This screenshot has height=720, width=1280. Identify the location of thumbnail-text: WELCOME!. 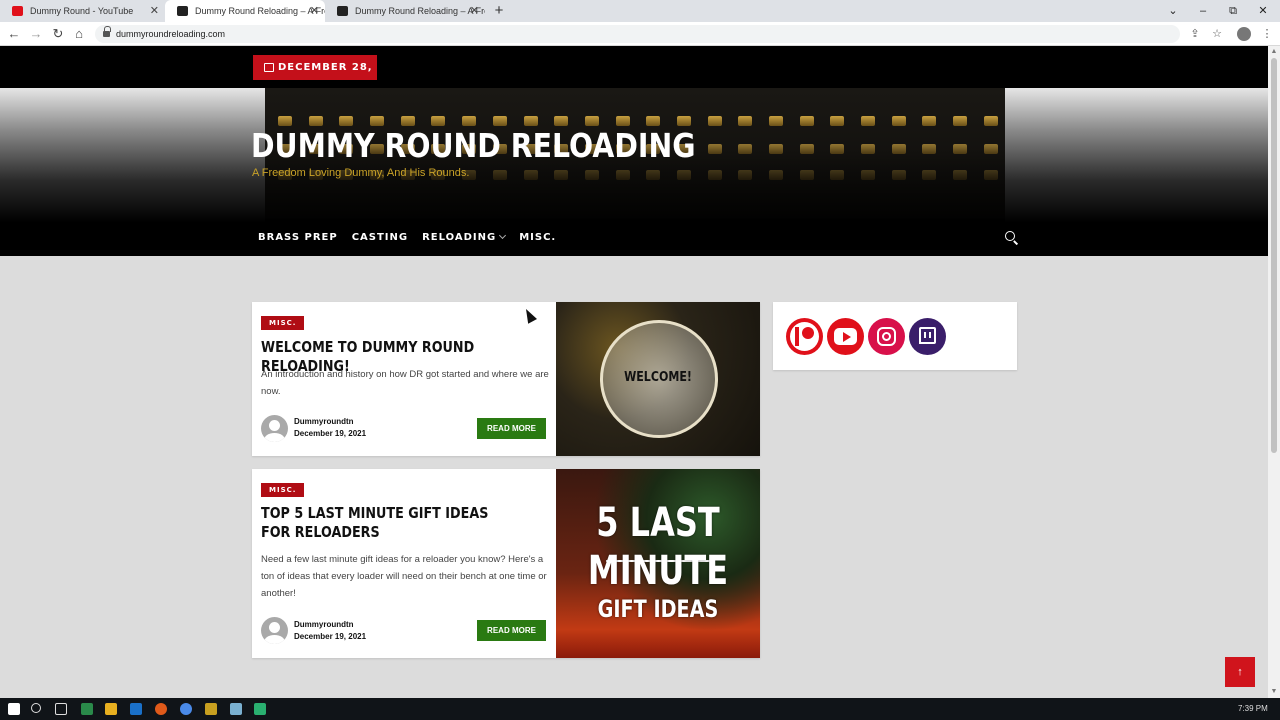
(658, 377).